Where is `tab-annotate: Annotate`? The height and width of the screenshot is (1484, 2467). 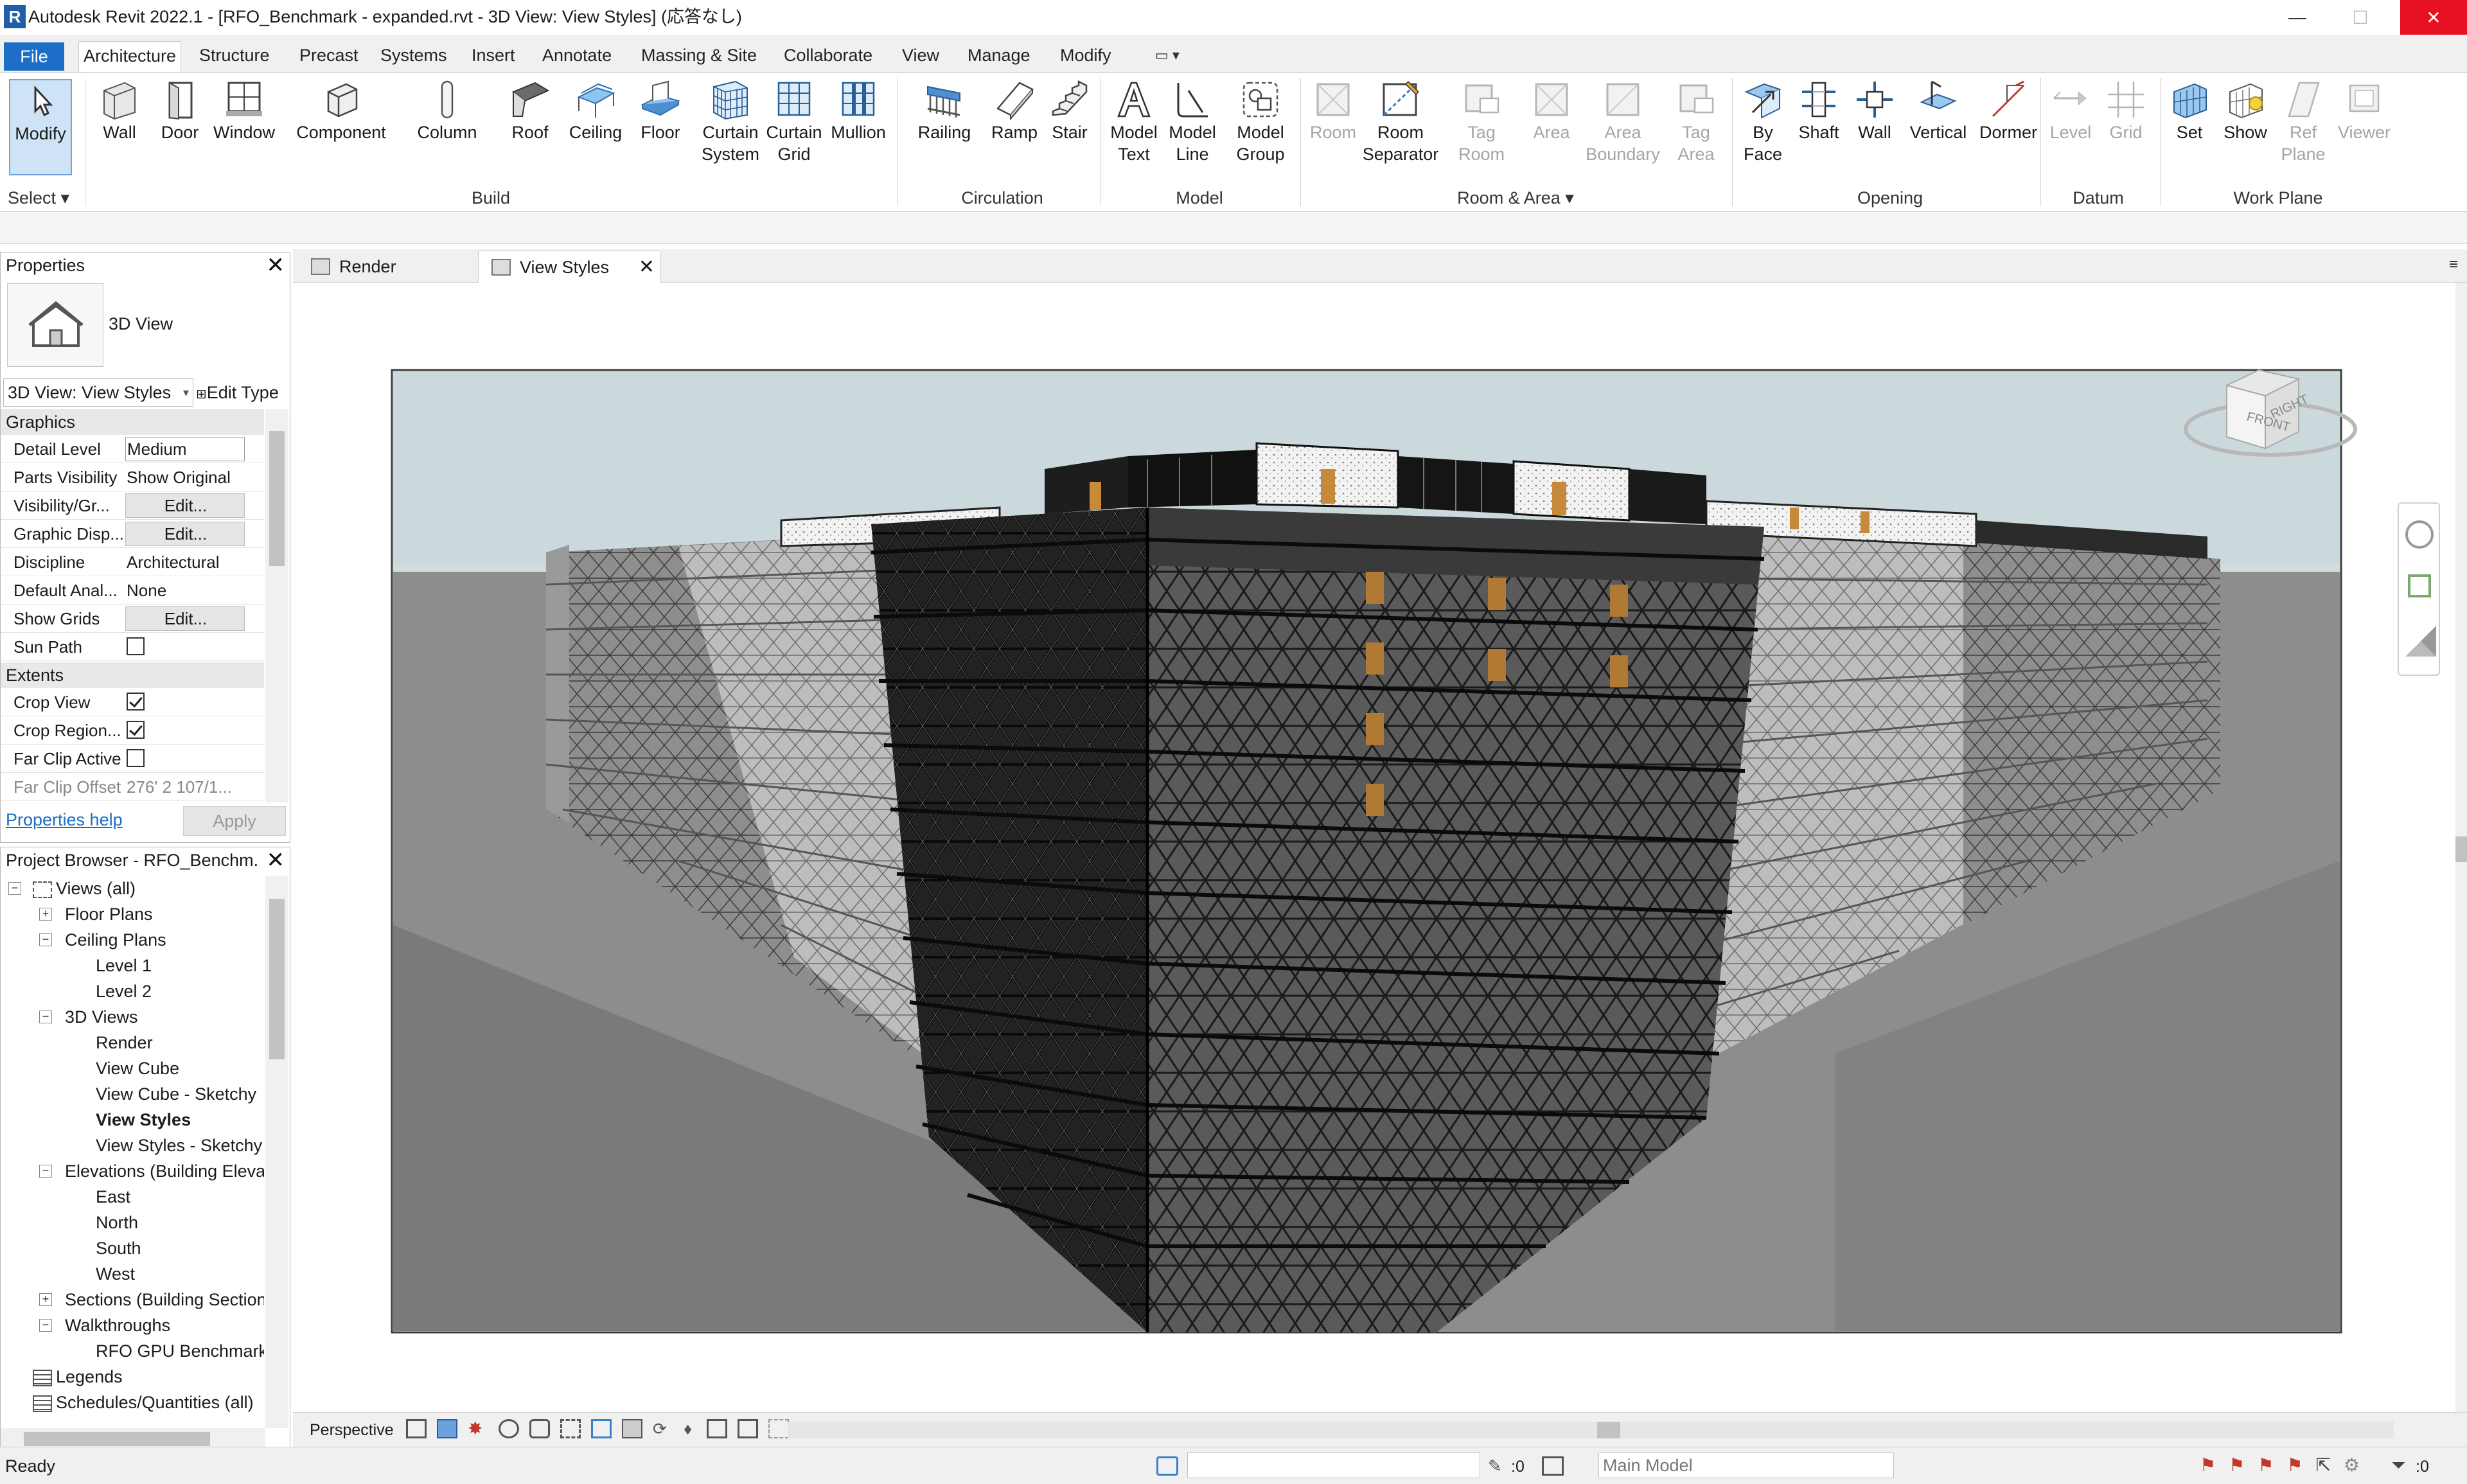 tab-annotate: Annotate is located at coordinates (577, 56).